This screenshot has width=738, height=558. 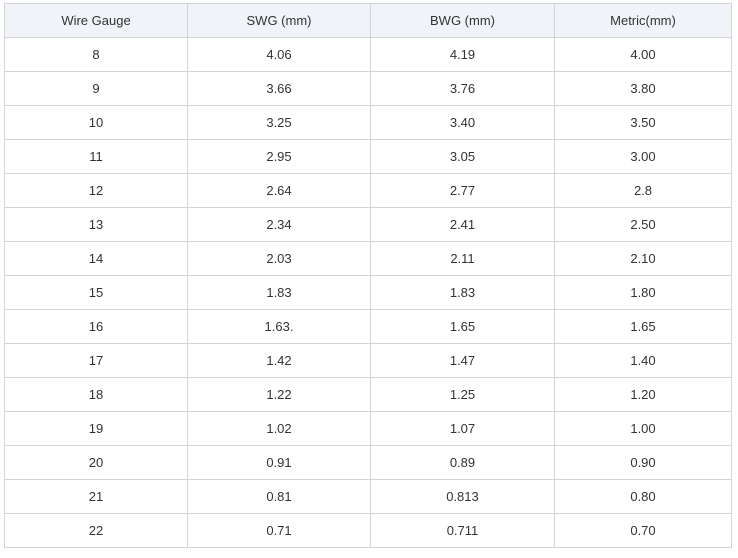 I want to click on table-row: 22 0.71 0.711 0.70, so click(x=368, y=530).